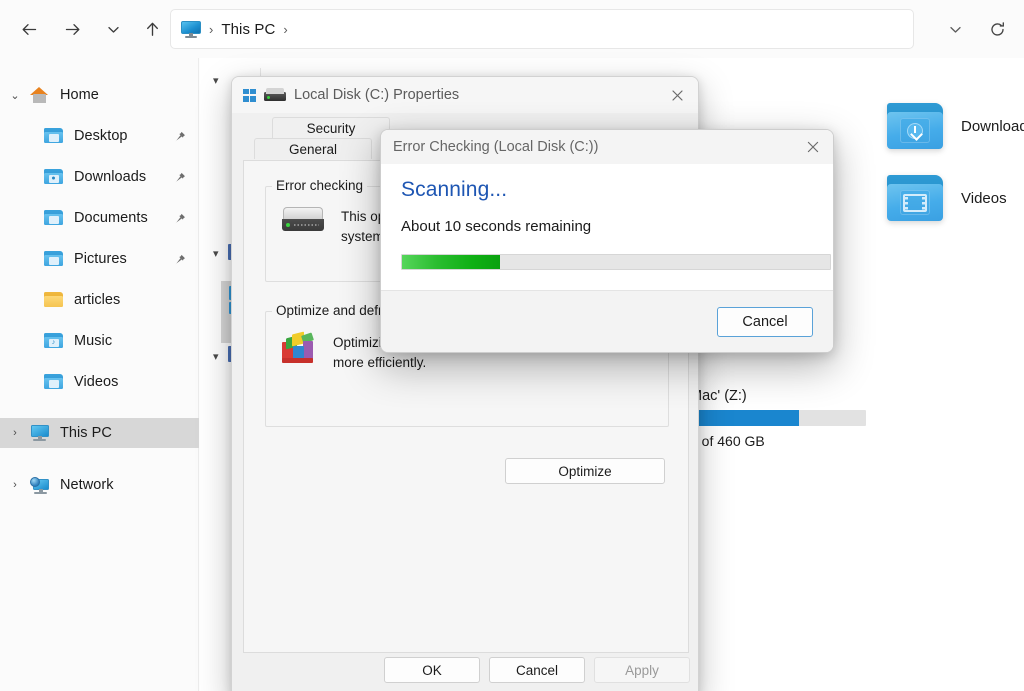  I want to click on tab-label-general: General, so click(313, 149).